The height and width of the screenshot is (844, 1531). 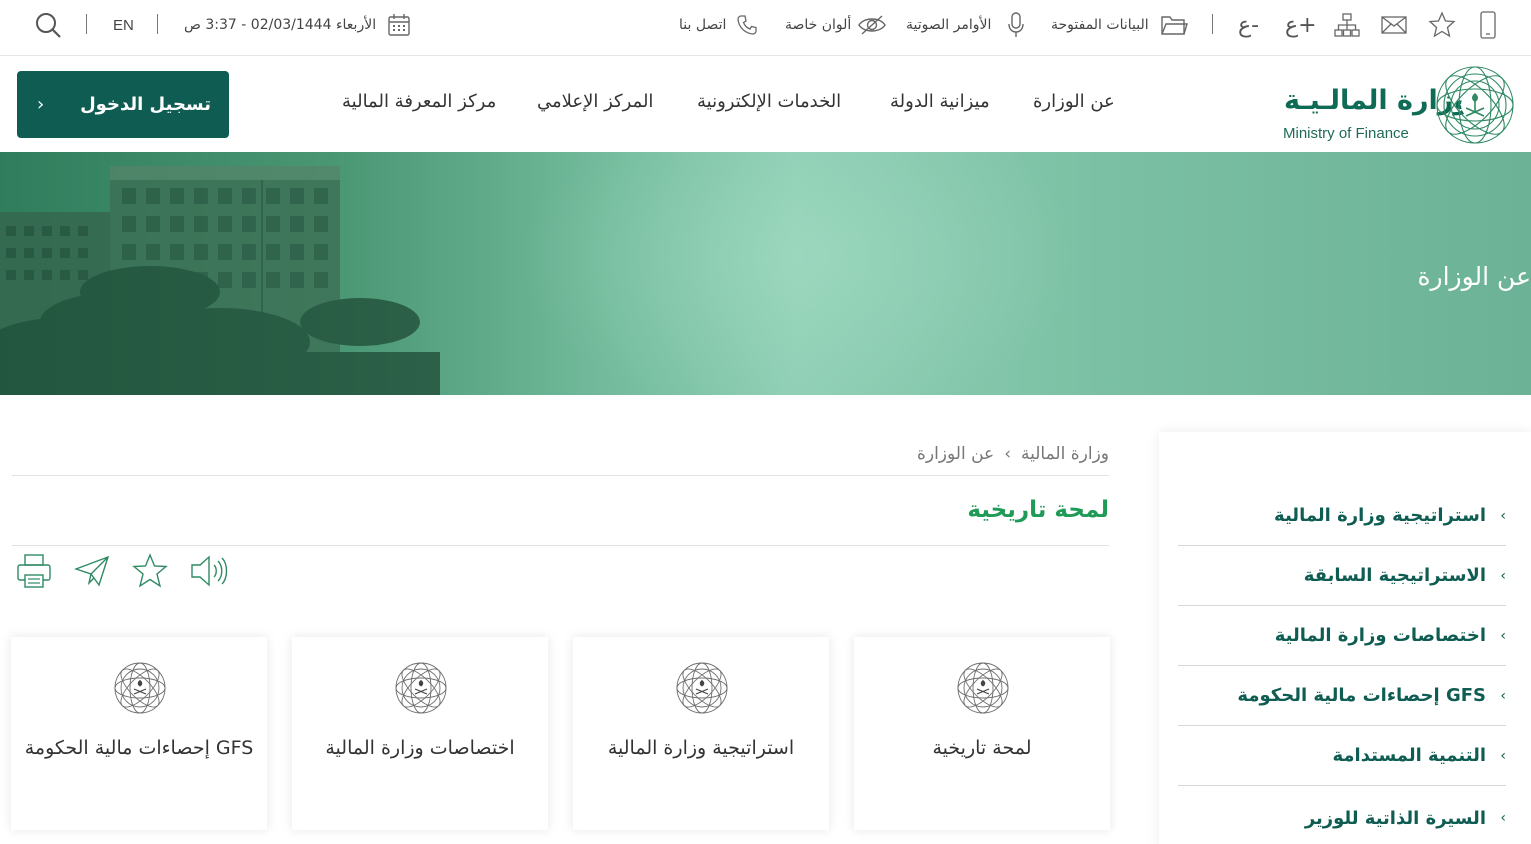 I want to click on card-gfs: إحصاءات مالية الحكومة GFS, so click(x=139, y=733).